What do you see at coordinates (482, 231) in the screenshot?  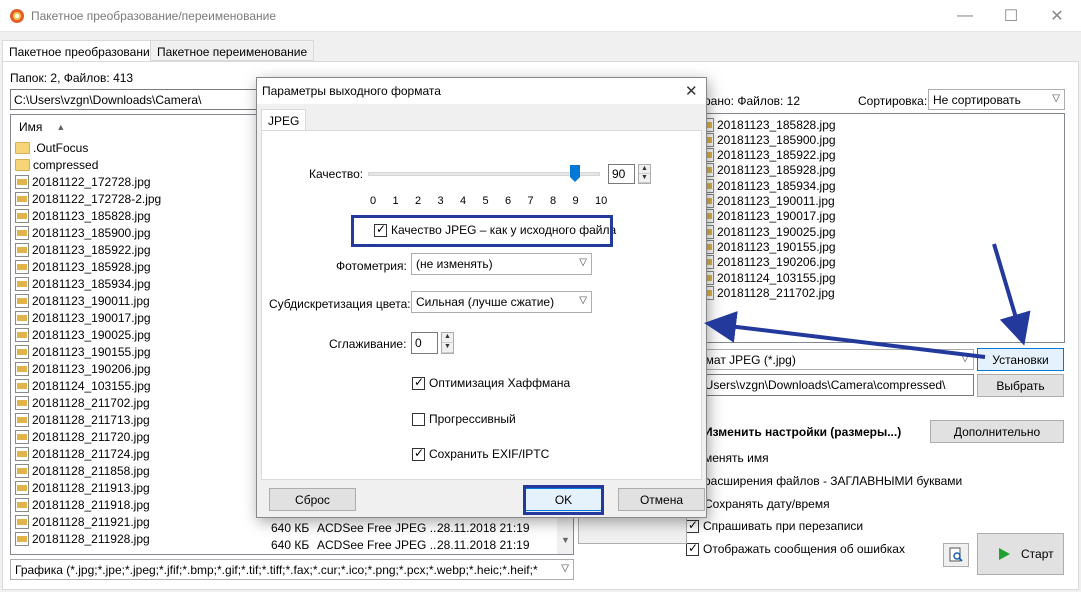 I see `highlight-box` at bounding box center [482, 231].